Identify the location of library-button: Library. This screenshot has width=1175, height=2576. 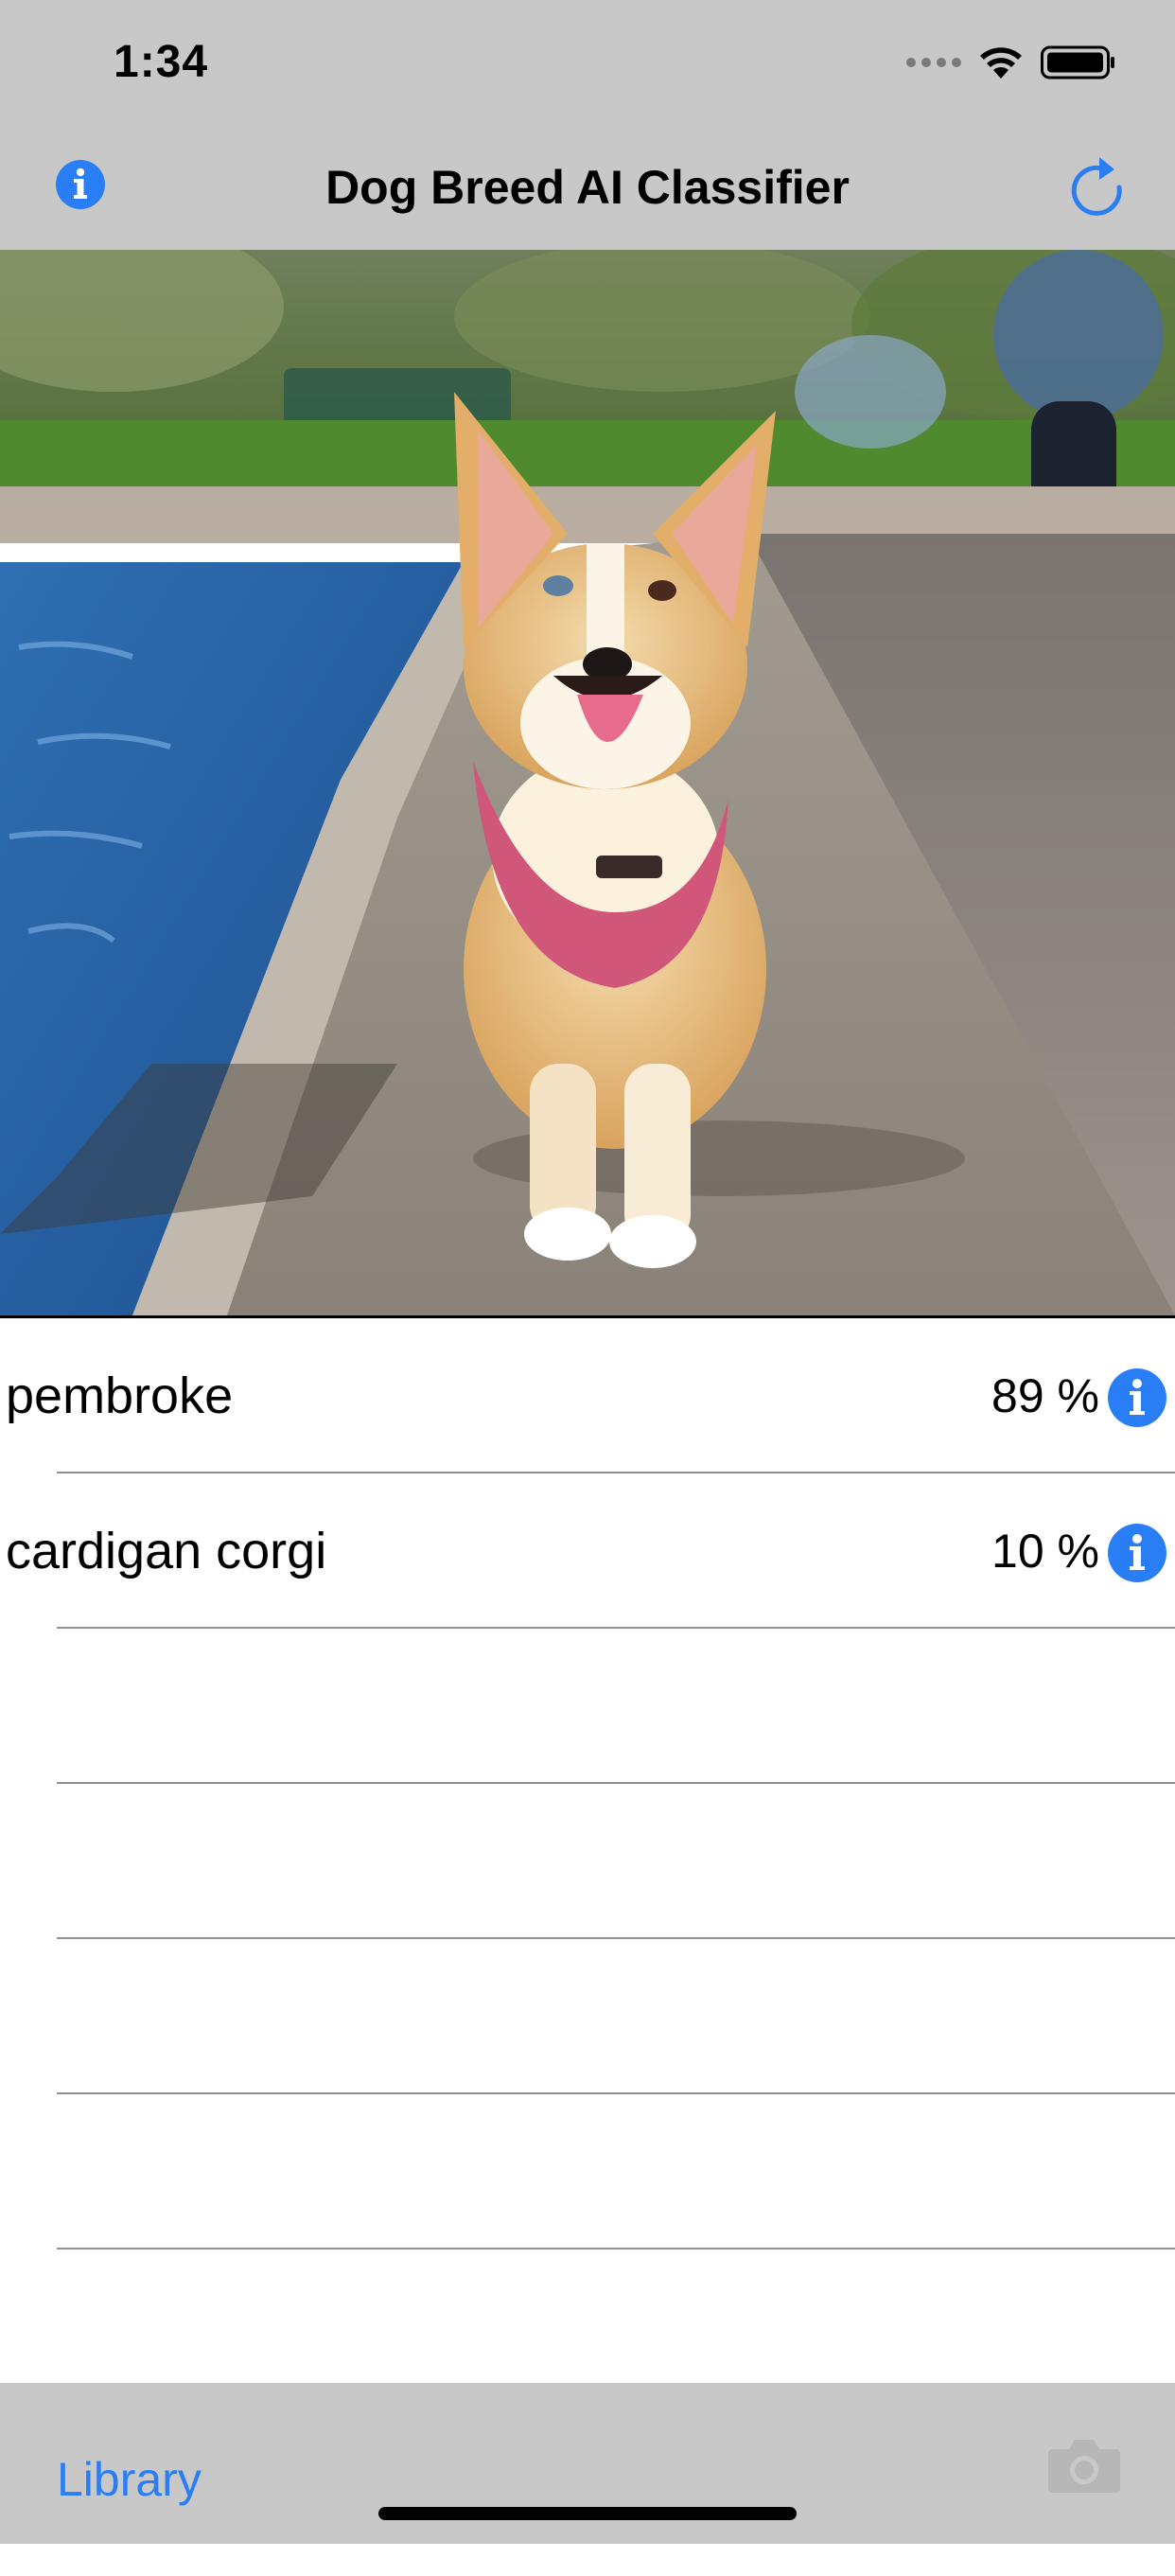
(129, 2479).